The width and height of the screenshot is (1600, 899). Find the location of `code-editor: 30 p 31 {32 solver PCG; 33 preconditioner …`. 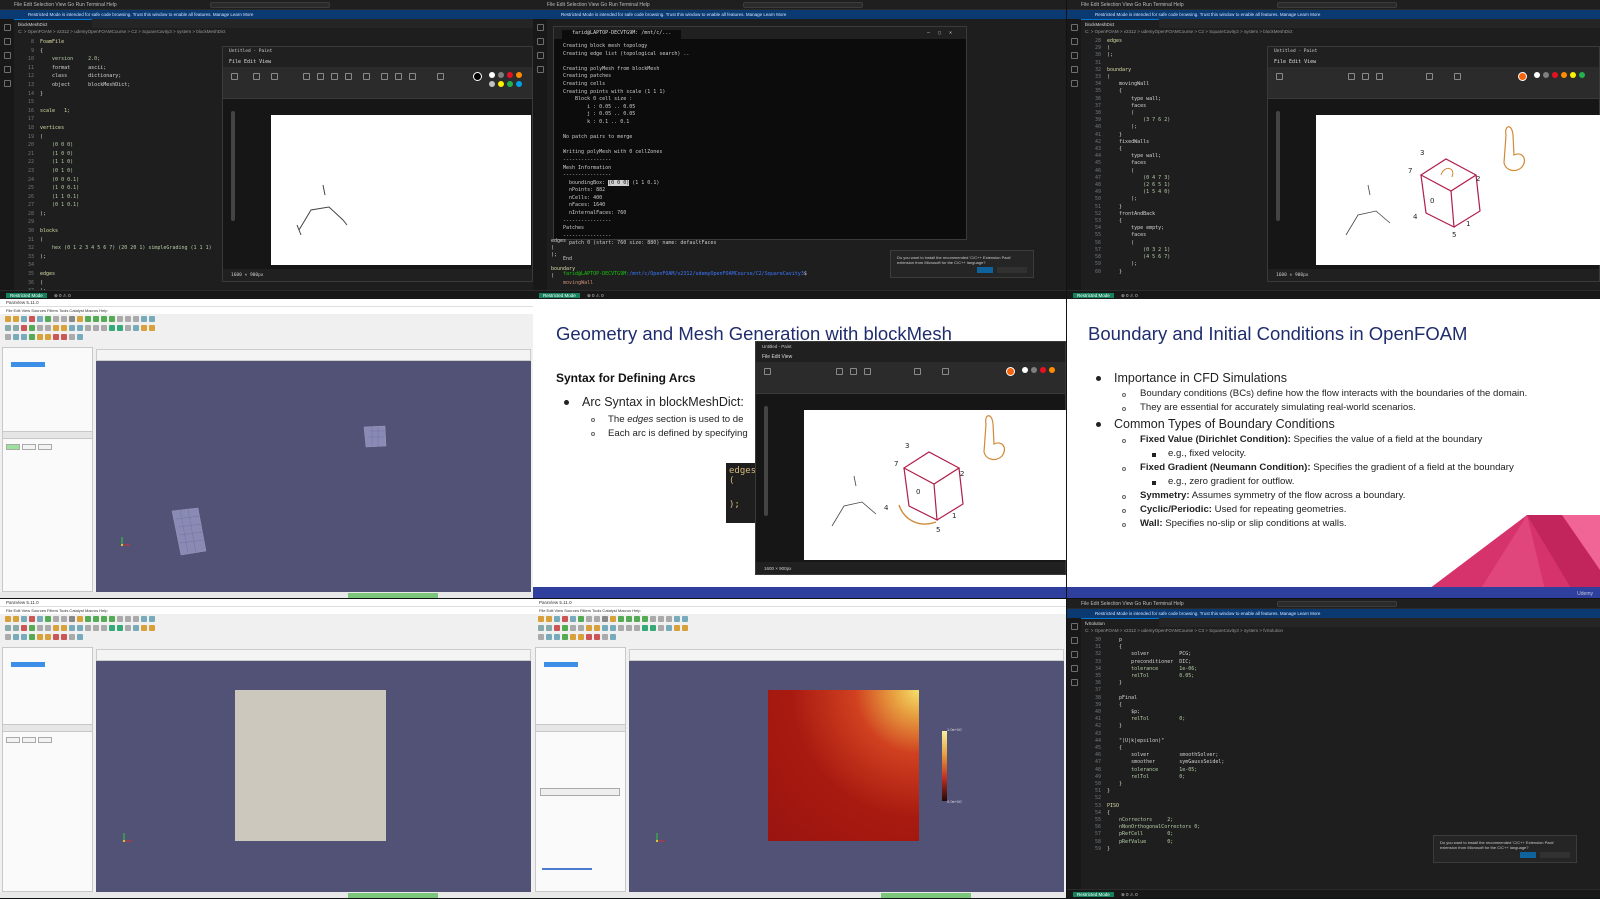

code-editor: 30 p 31 {32 solver PCG; 33 preconditioner … is located at coordinates (1154, 745).